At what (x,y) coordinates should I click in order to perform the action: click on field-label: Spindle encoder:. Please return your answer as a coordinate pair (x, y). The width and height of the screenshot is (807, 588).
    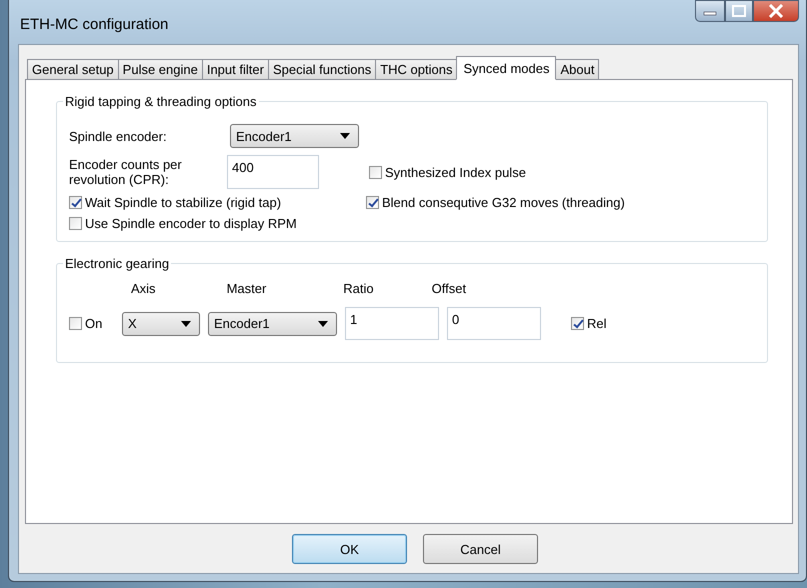
    Looking at the image, I should click on (118, 136).